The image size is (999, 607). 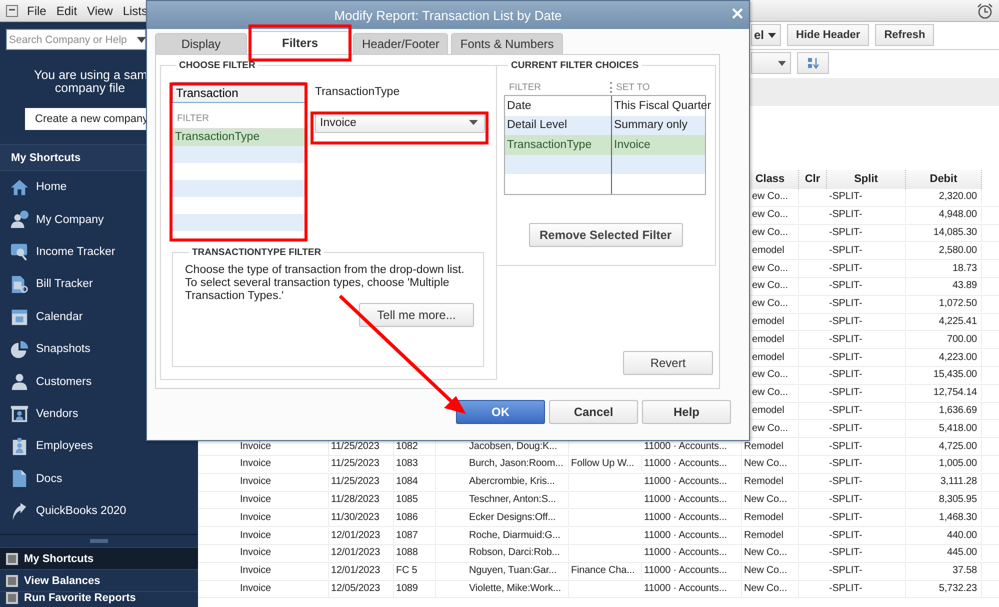 I want to click on house-icon, so click(x=19, y=187).